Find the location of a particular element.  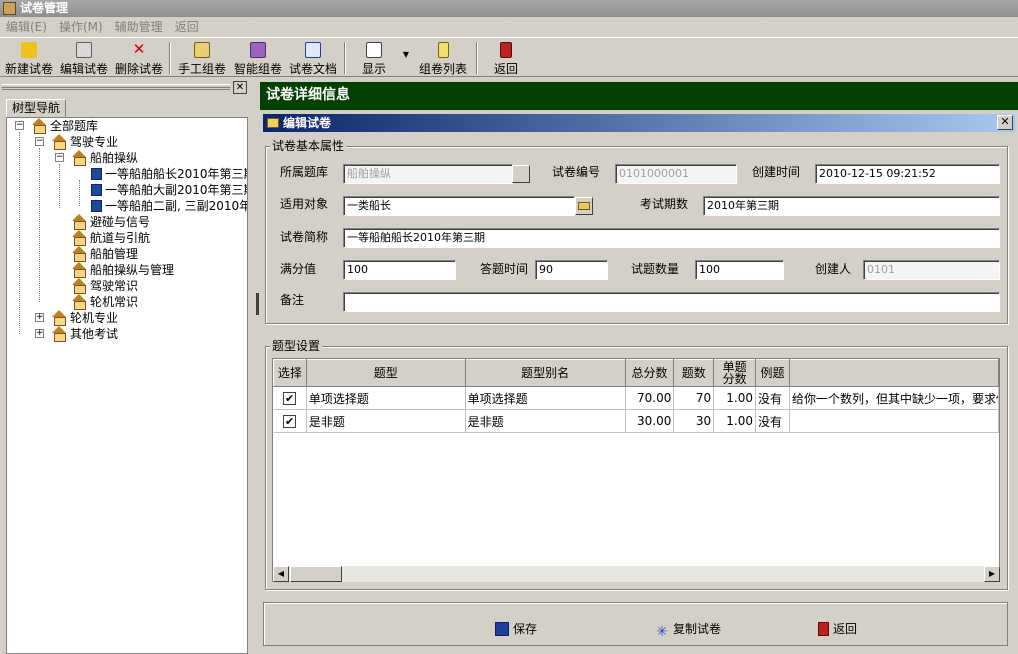

panel-close-button: ✕ is located at coordinates (240, 87).